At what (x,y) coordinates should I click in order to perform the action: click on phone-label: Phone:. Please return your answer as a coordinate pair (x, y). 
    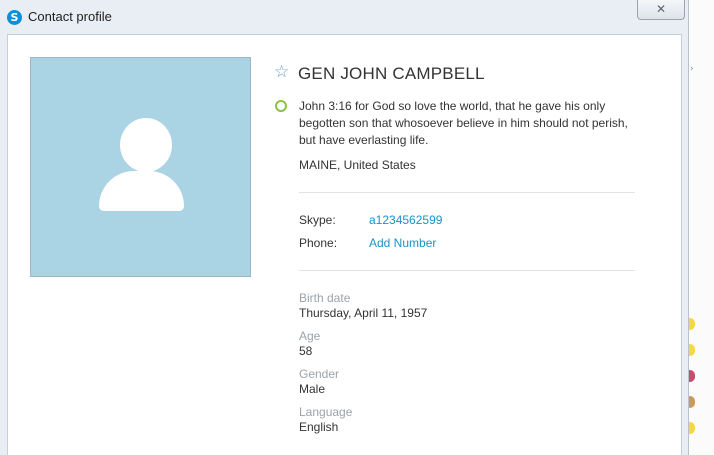
    Looking at the image, I should click on (318, 243).